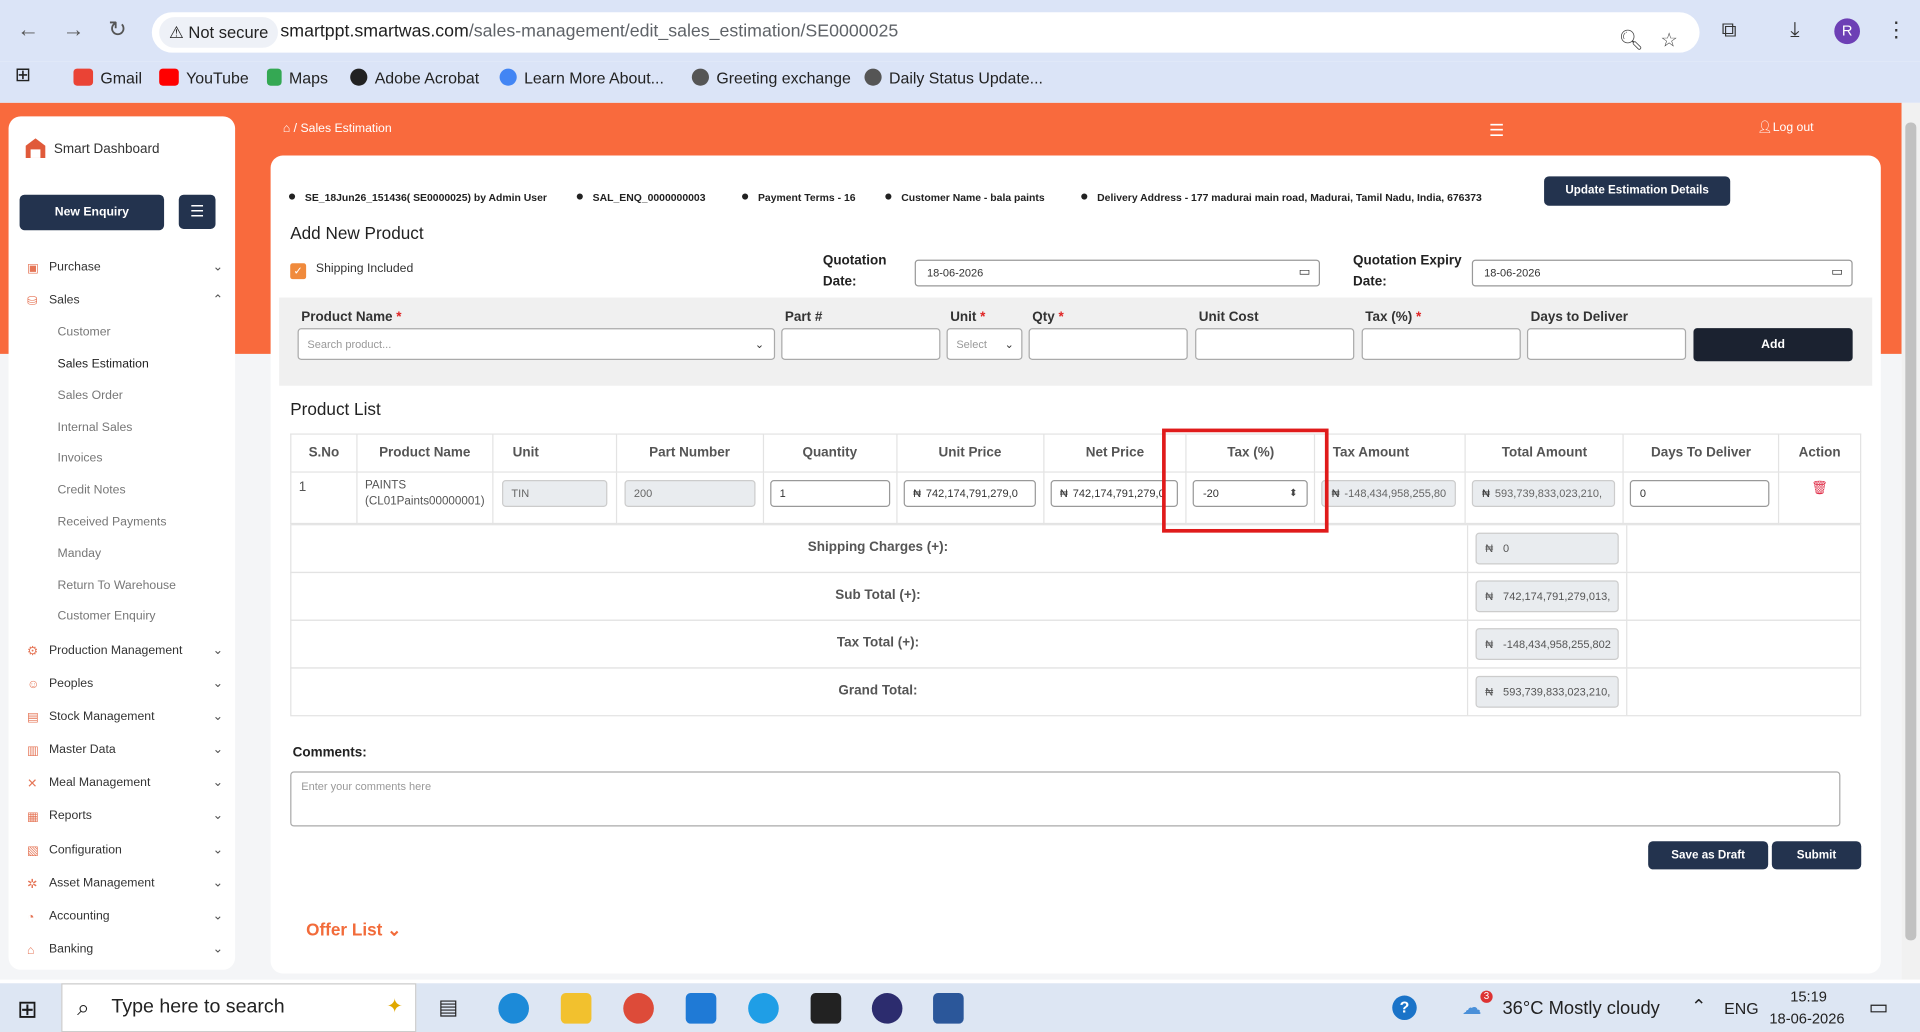 This screenshot has height=1032, width=1920. I want to click on page-scrollbar, so click(1910, 541).